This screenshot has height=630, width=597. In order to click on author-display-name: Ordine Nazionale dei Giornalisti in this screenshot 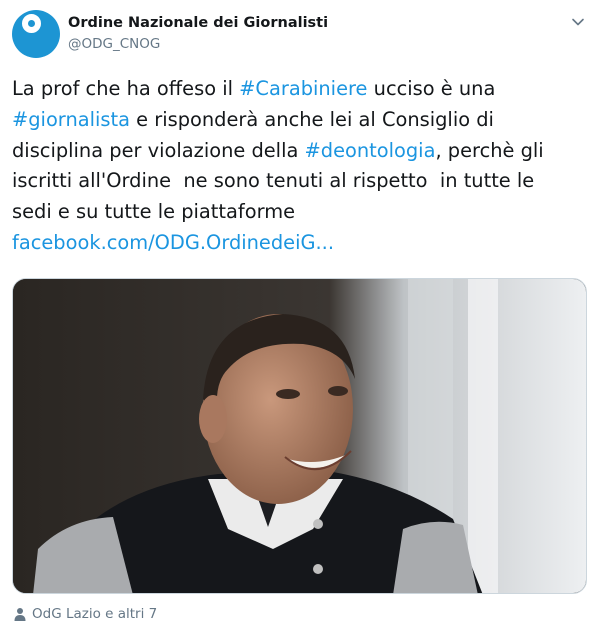, I will do `click(198, 23)`.